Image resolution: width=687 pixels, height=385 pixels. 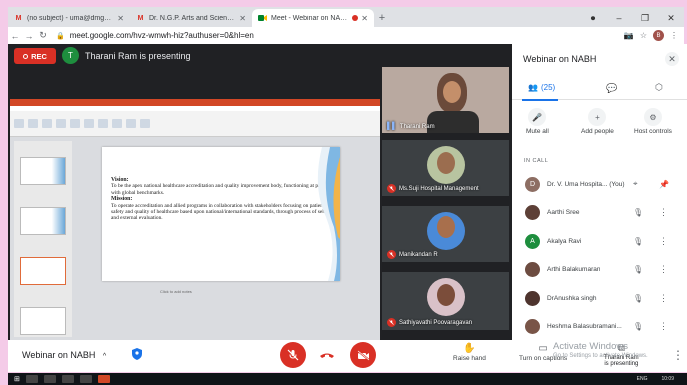 I want to click on pin-icon: ⌖, so click(x=635, y=184).